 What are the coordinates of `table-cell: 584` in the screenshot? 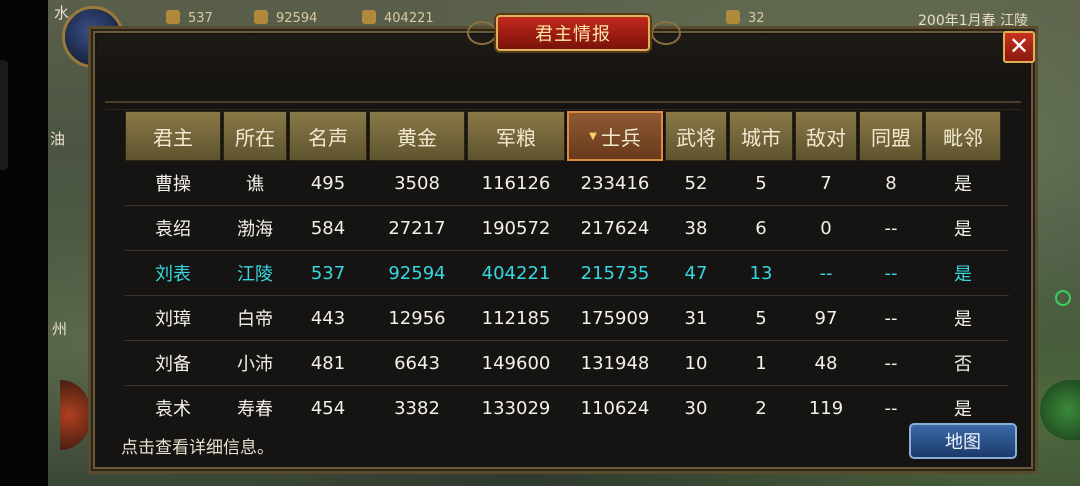 It's located at (328, 228).